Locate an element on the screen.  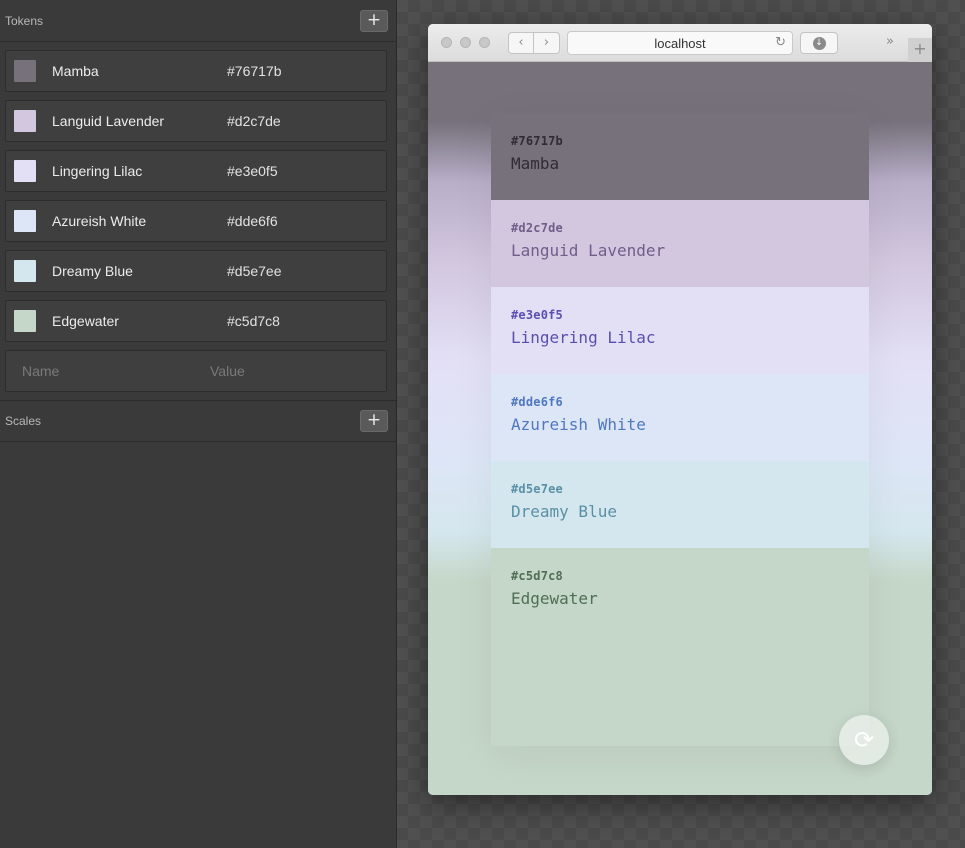
address-text: localhost is located at coordinates (680, 43).